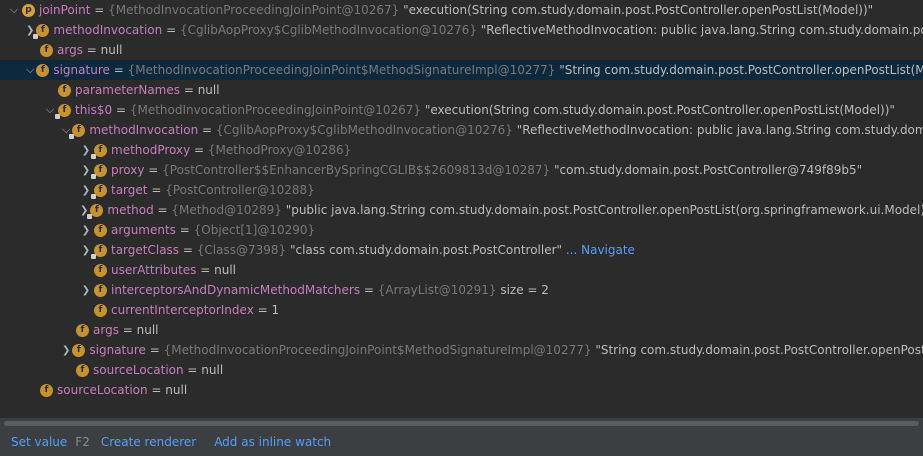  What do you see at coordinates (243, 250) in the screenshot?
I see `object-reference: {Class@7398}` at bounding box center [243, 250].